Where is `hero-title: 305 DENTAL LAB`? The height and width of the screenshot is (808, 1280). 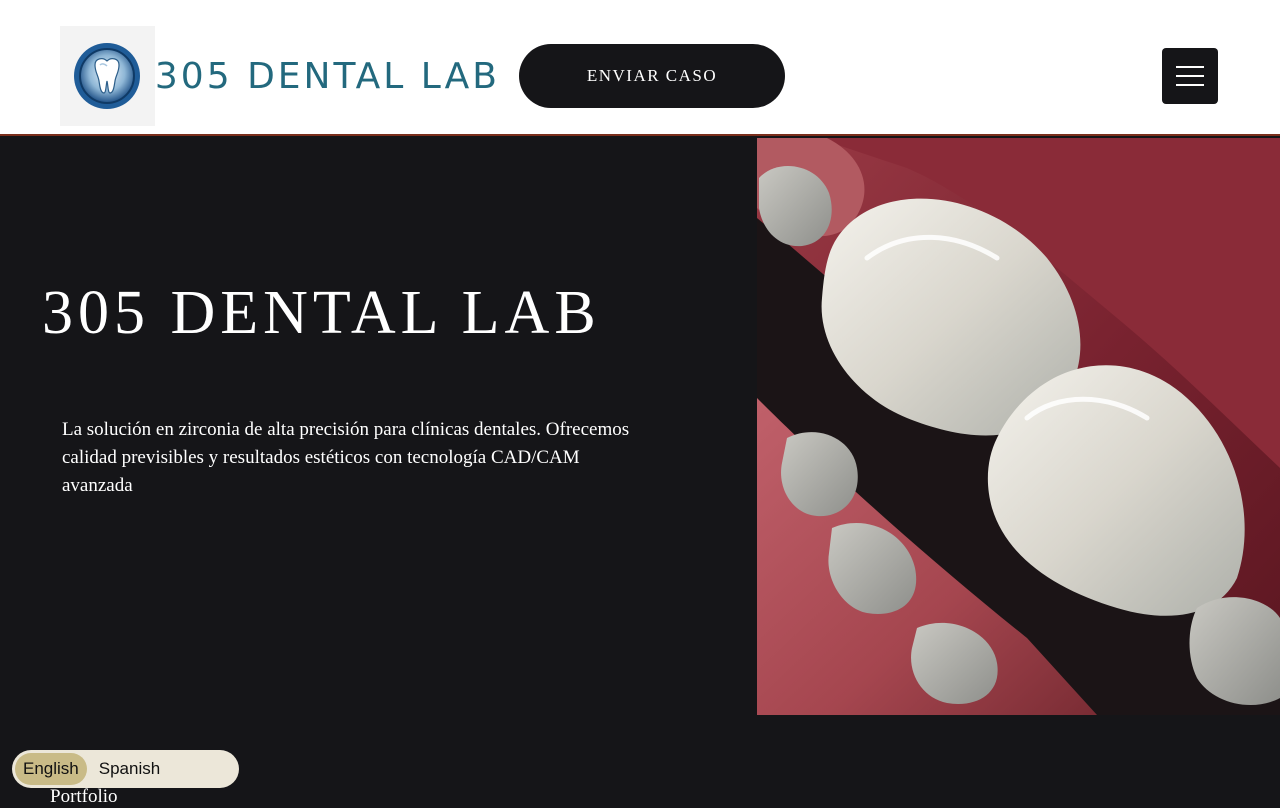 hero-title: 305 DENTAL LAB is located at coordinates (321, 313).